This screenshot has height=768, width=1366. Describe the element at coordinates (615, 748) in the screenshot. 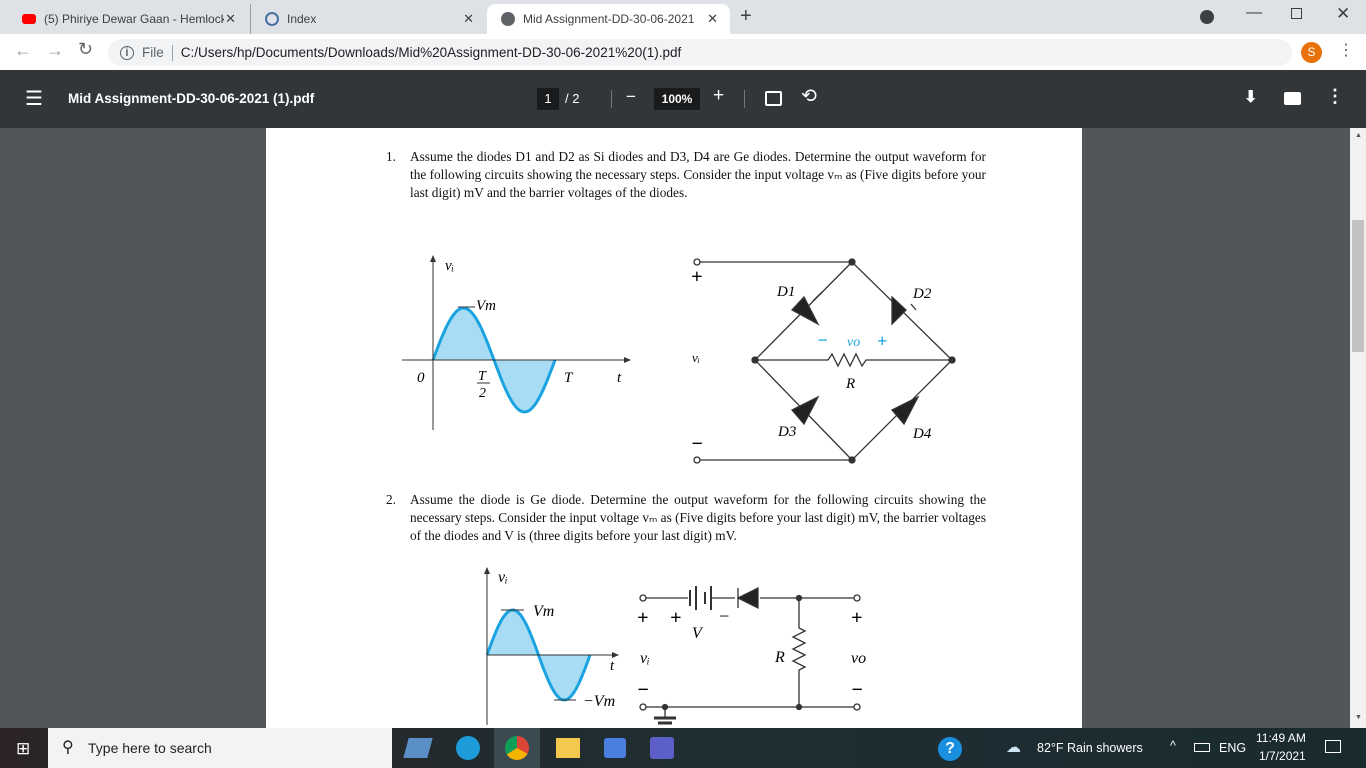

I see `wps-icon` at that location.